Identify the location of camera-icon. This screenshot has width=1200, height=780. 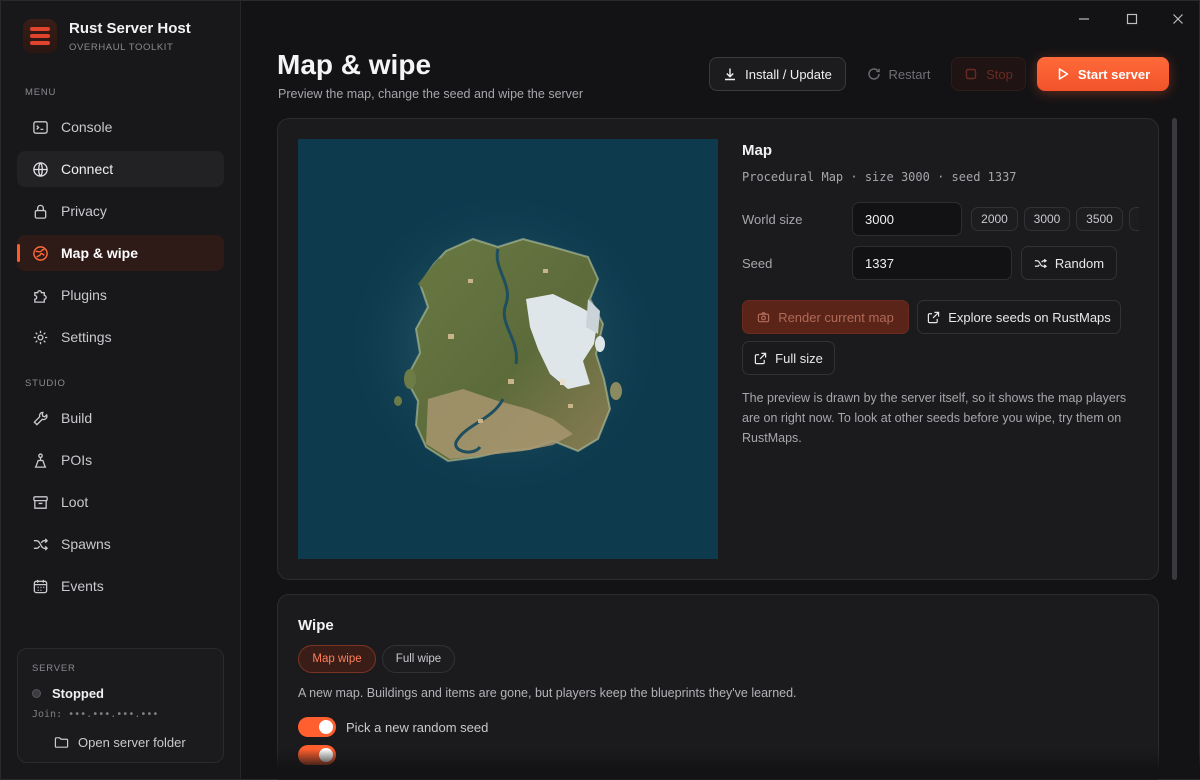
(763, 316).